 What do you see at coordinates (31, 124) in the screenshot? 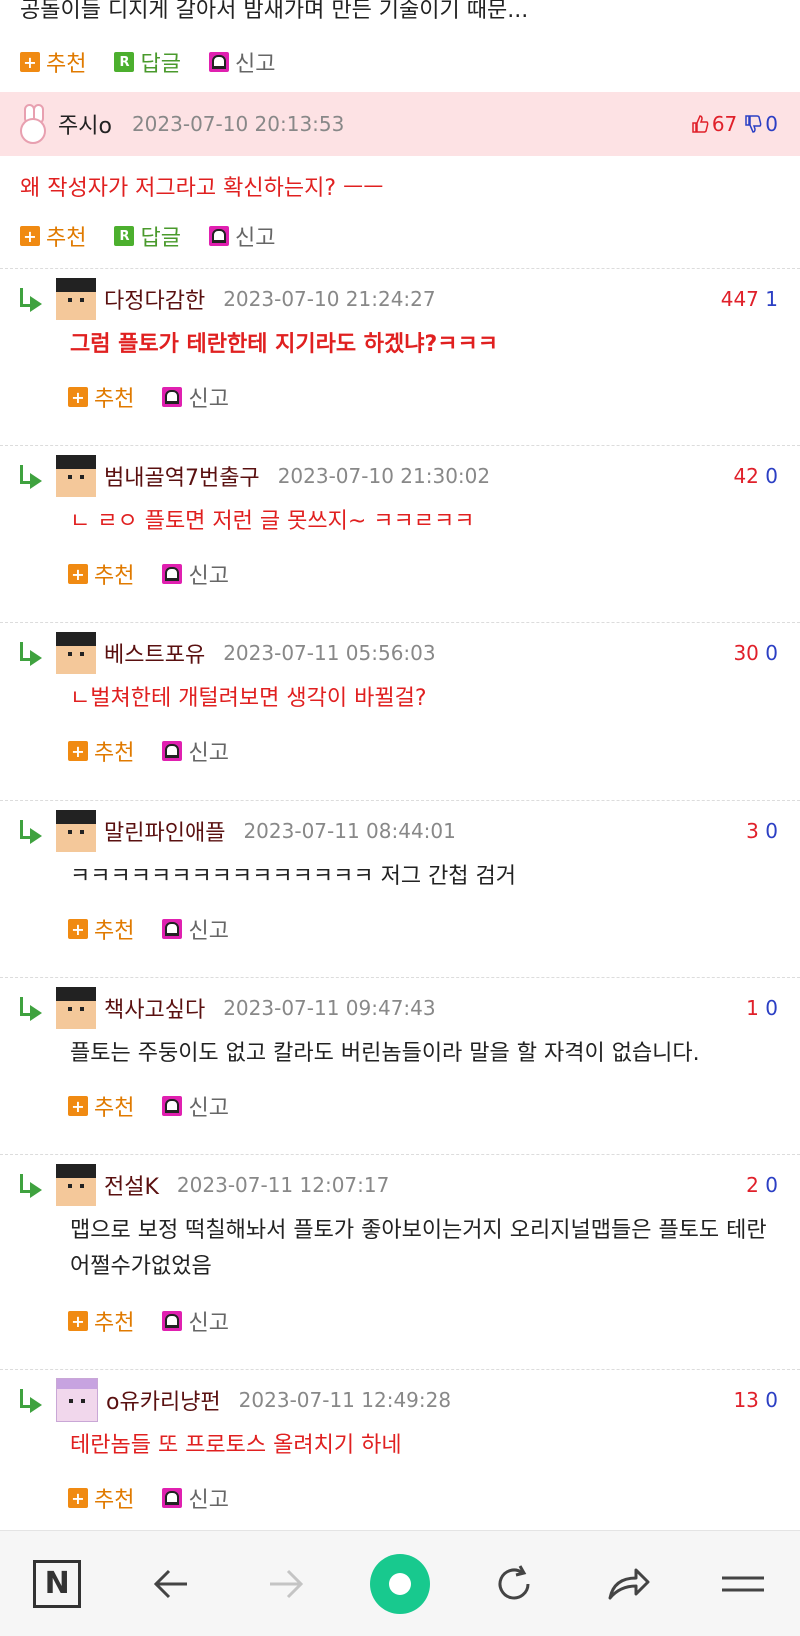
I see `rabbit-avatar-icon` at bounding box center [31, 124].